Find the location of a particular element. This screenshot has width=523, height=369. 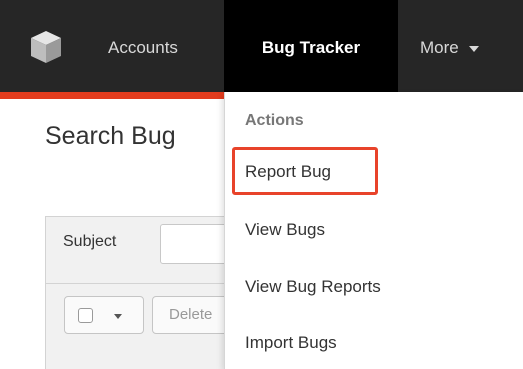

nav-item-bug-tracker: Bug Tracker is located at coordinates (311, 46).